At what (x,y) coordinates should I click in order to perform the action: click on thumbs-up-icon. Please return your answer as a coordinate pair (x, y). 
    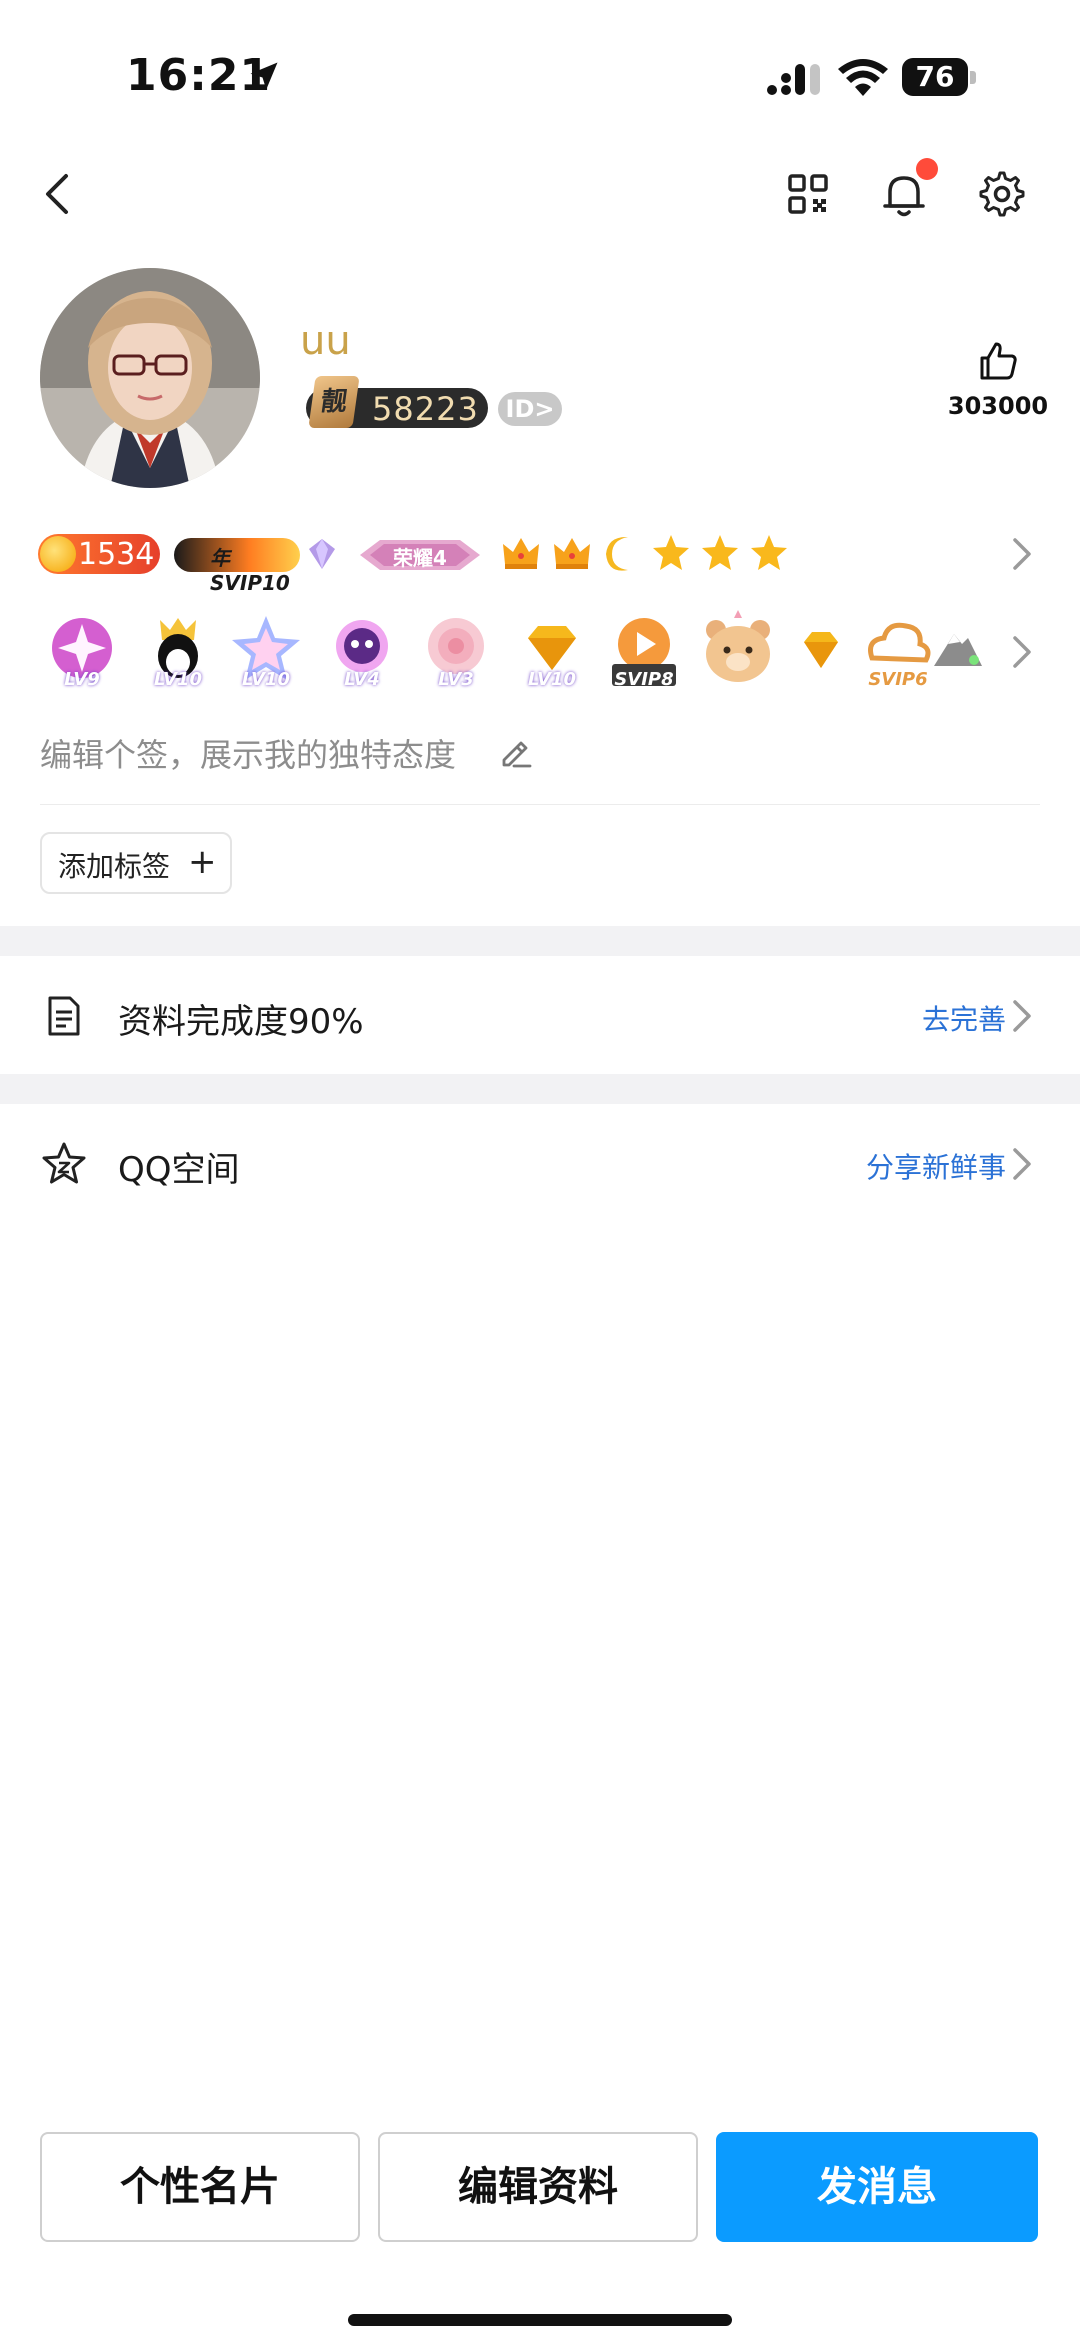
    Looking at the image, I should click on (998, 360).